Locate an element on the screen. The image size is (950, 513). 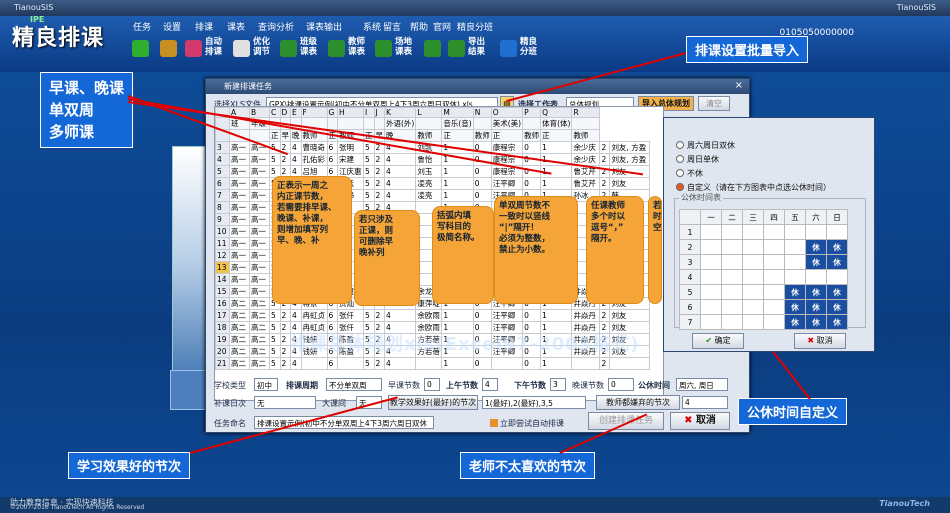
am-field: 4 is located at coordinates (490, 384).